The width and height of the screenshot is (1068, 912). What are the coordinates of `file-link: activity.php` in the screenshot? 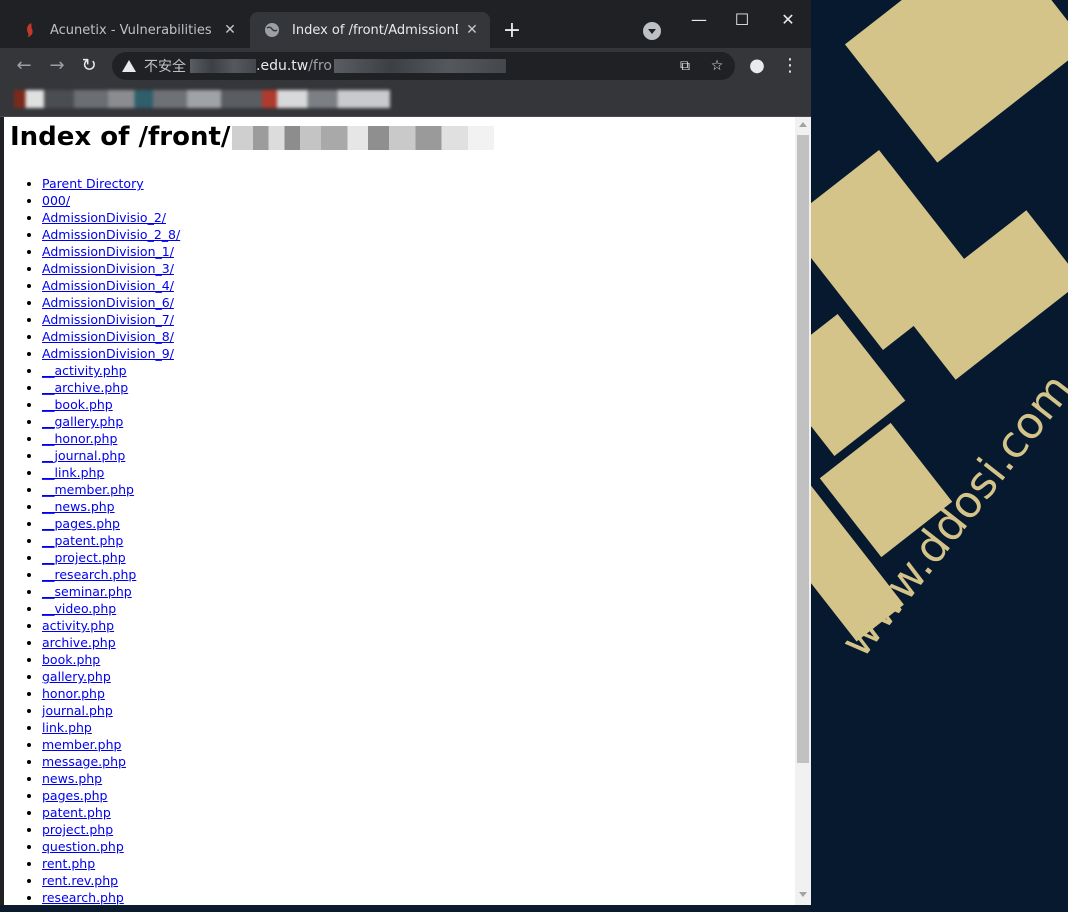 It's located at (78, 625).